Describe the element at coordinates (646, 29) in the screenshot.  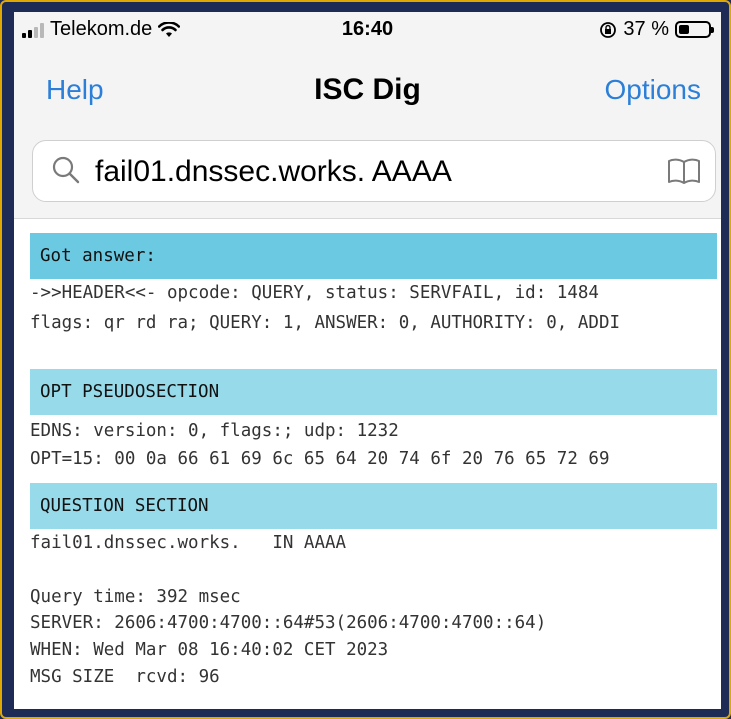
I see `battery-label: 37 %` at that location.